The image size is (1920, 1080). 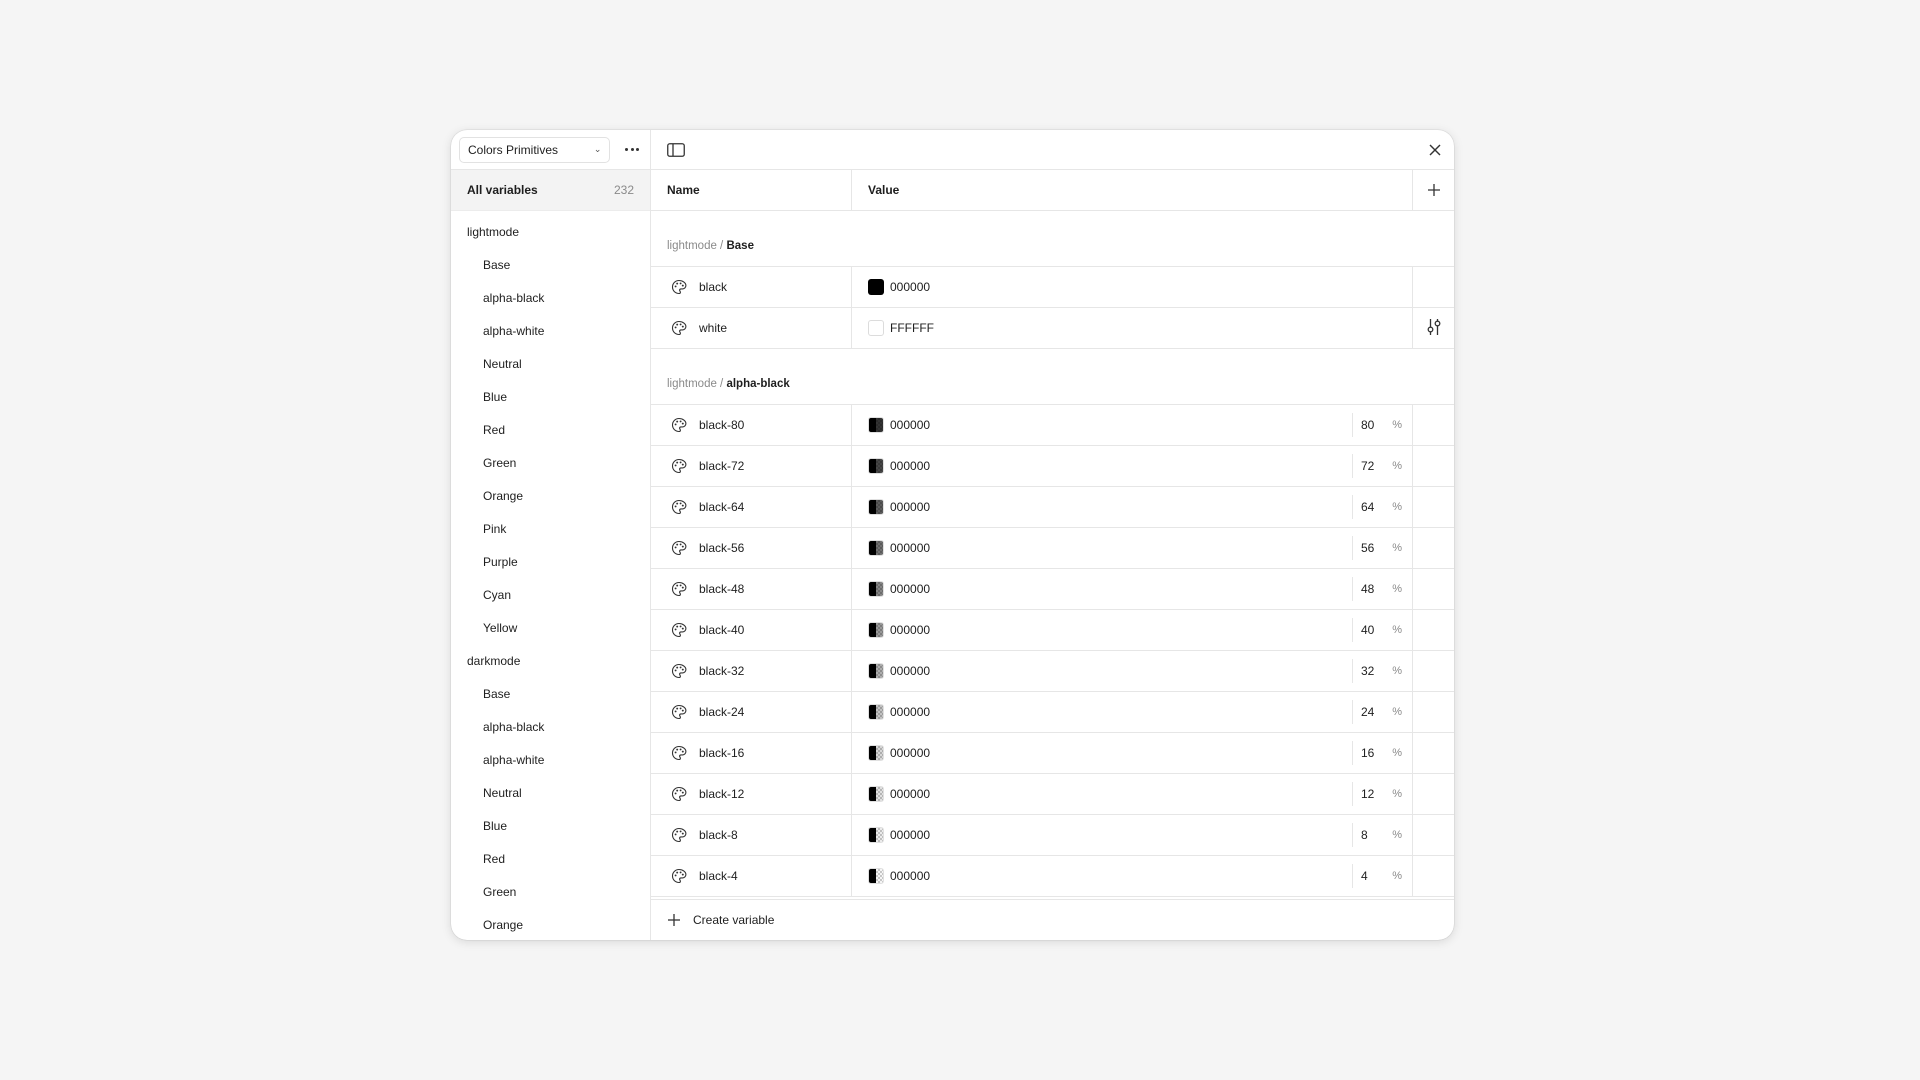 What do you see at coordinates (550, 496) in the screenshot?
I see `sidebar-item-lightmode-orange: Orange` at bounding box center [550, 496].